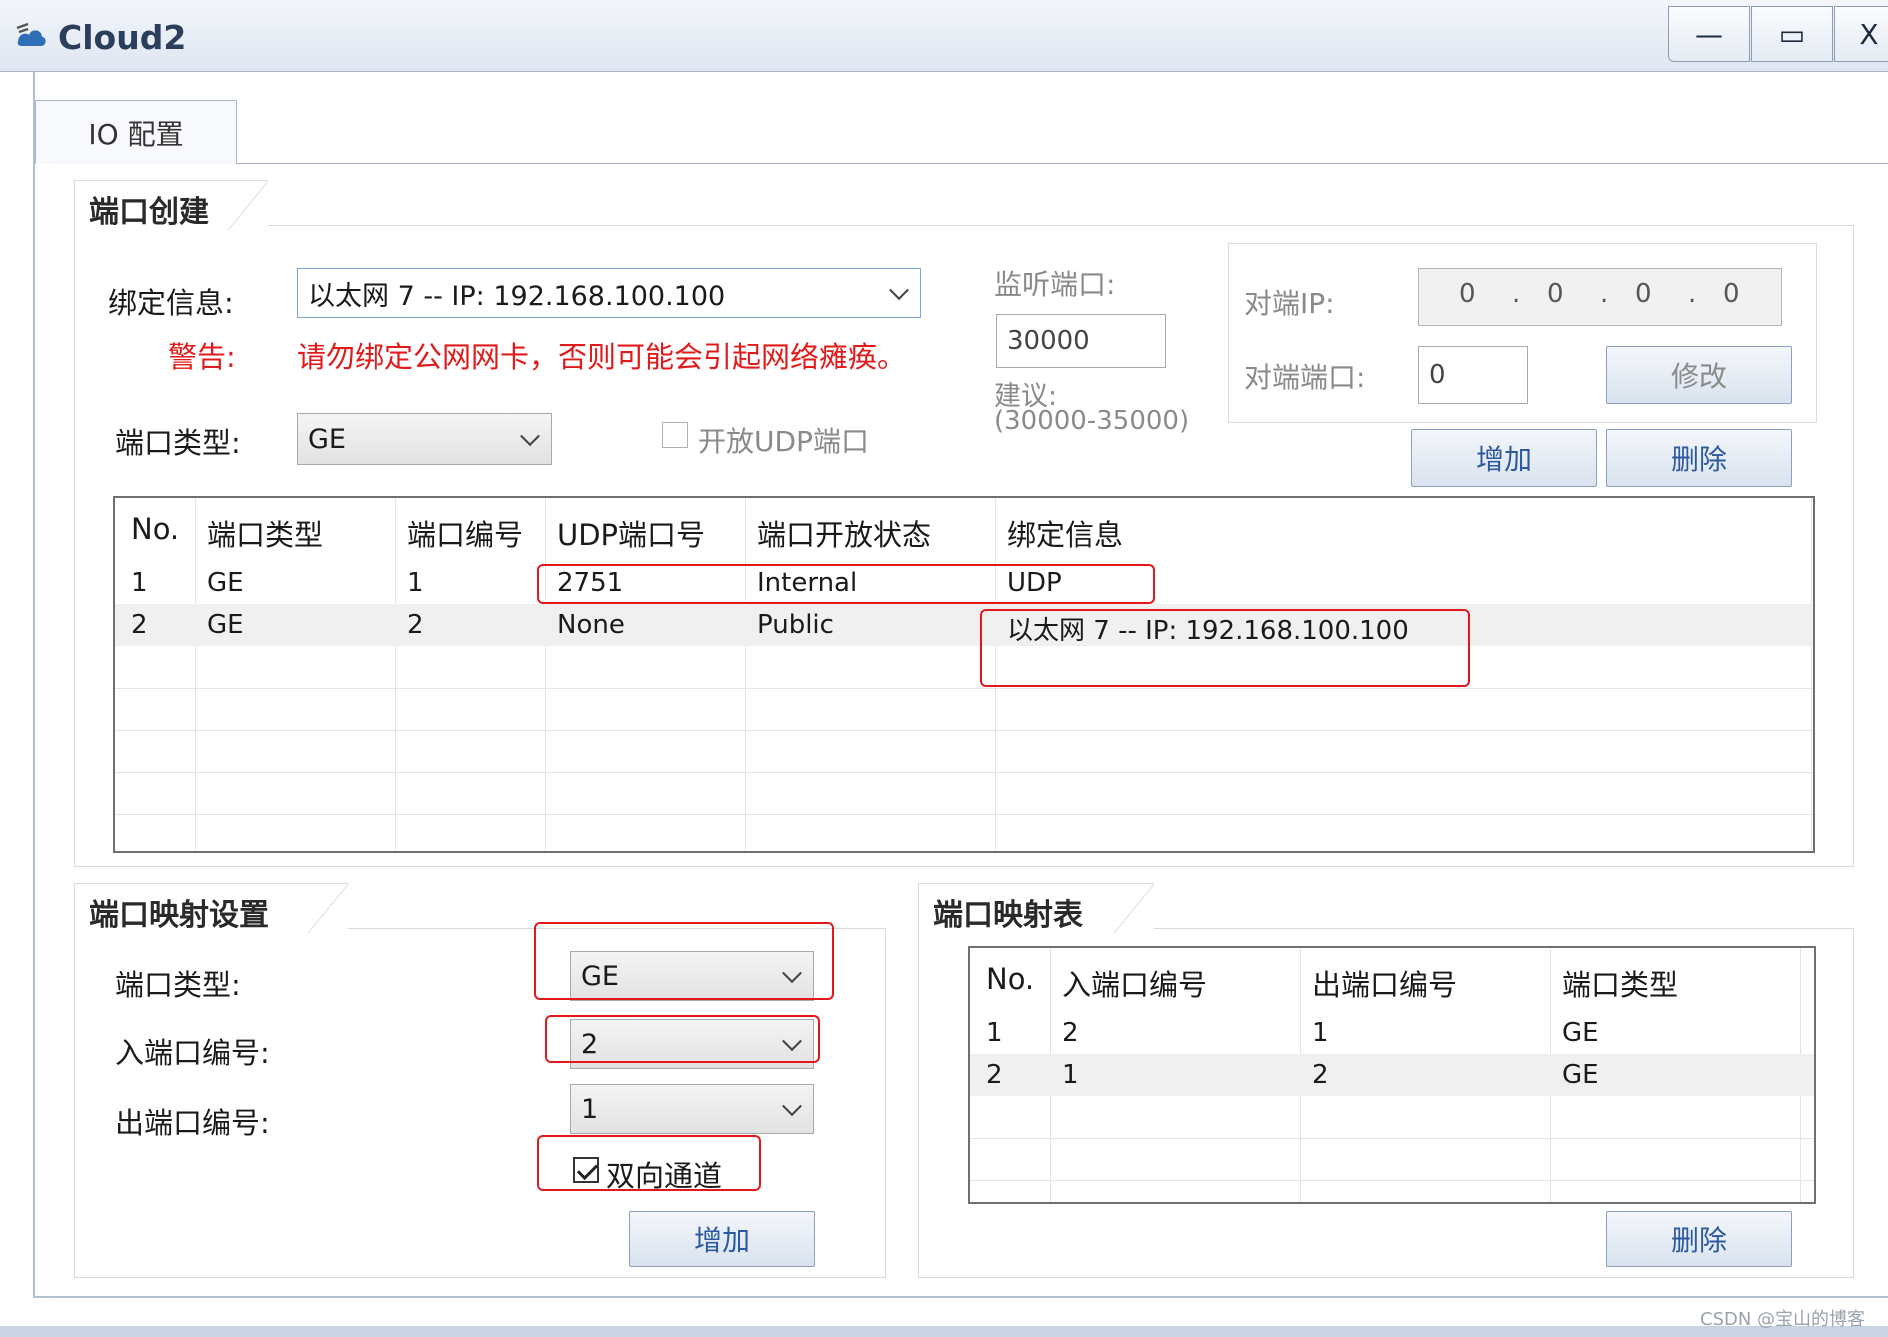 The width and height of the screenshot is (1888, 1337). Describe the element at coordinates (602, 357) in the screenshot. I see `warning-text: 请勿绑定公网网卡，否则可能会引起网络瘫痪。` at that location.